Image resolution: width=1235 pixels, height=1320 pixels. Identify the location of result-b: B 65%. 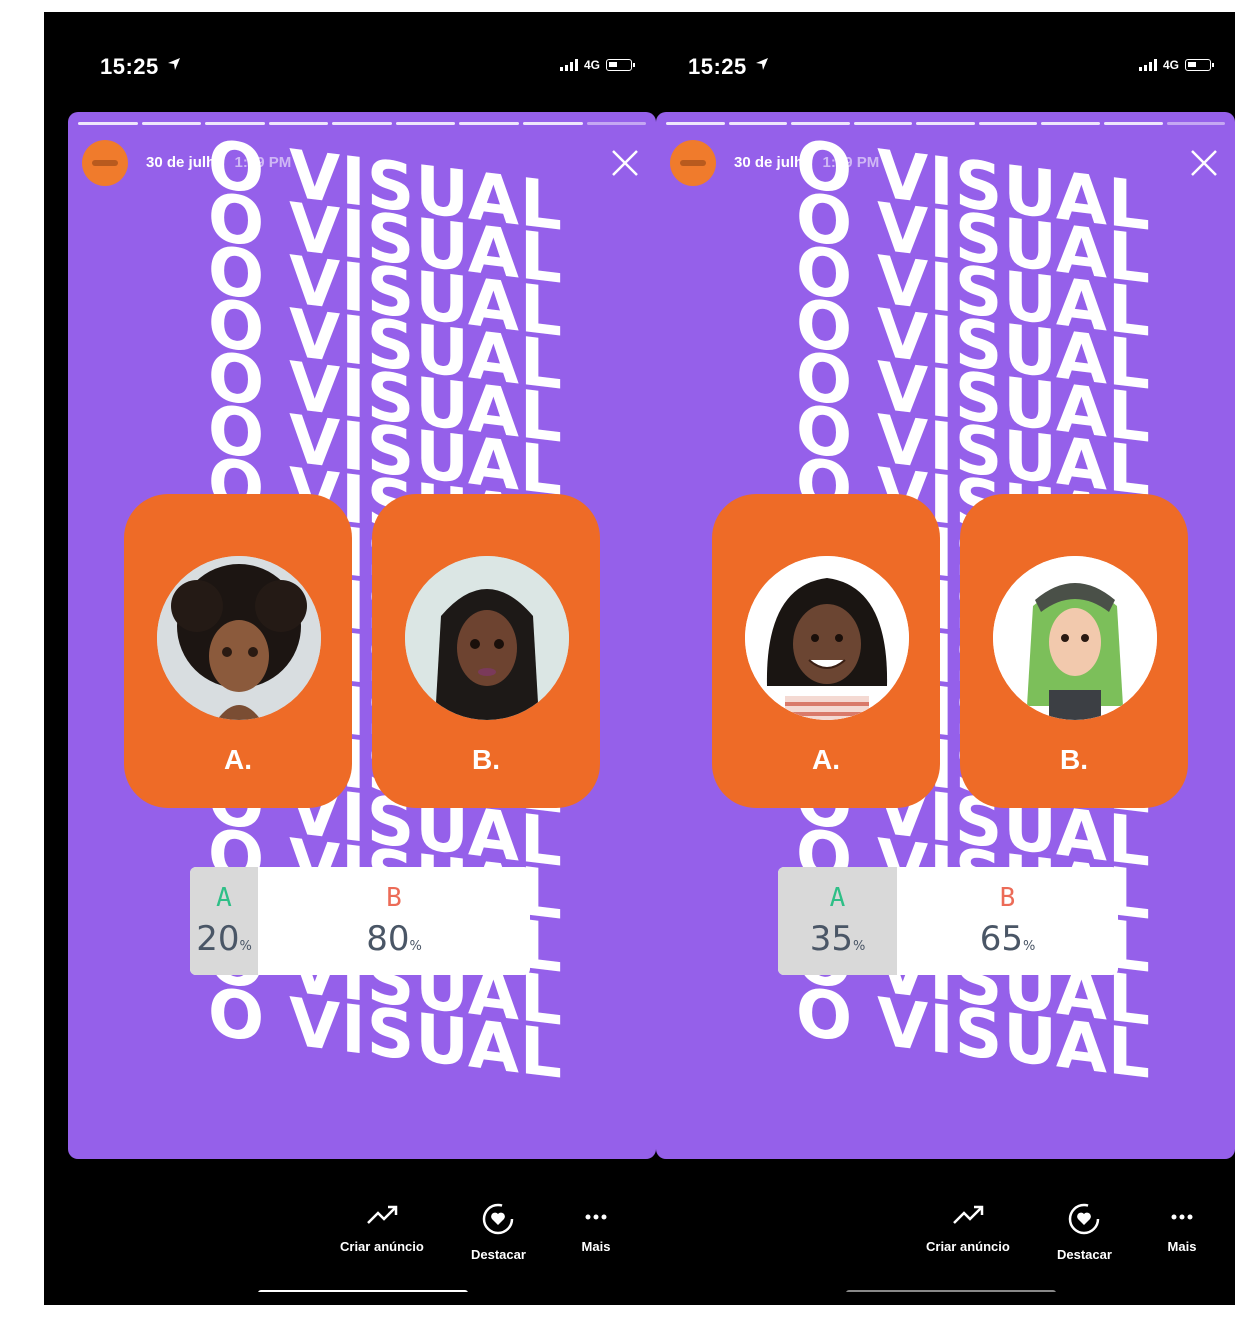
(1007, 921).